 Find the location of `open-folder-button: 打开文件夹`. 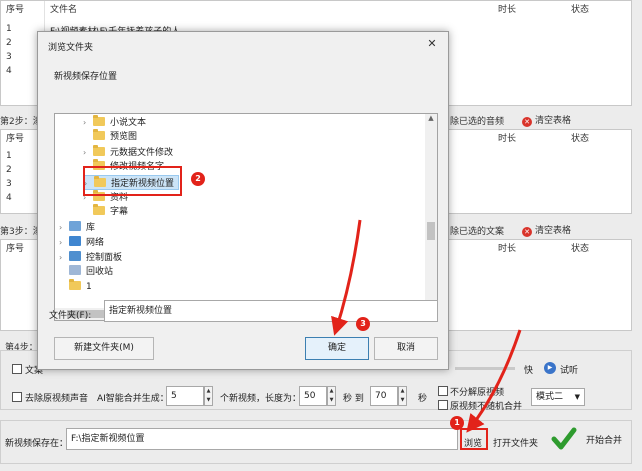

open-folder-button: 打开文件夹 is located at coordinates (515, 442).